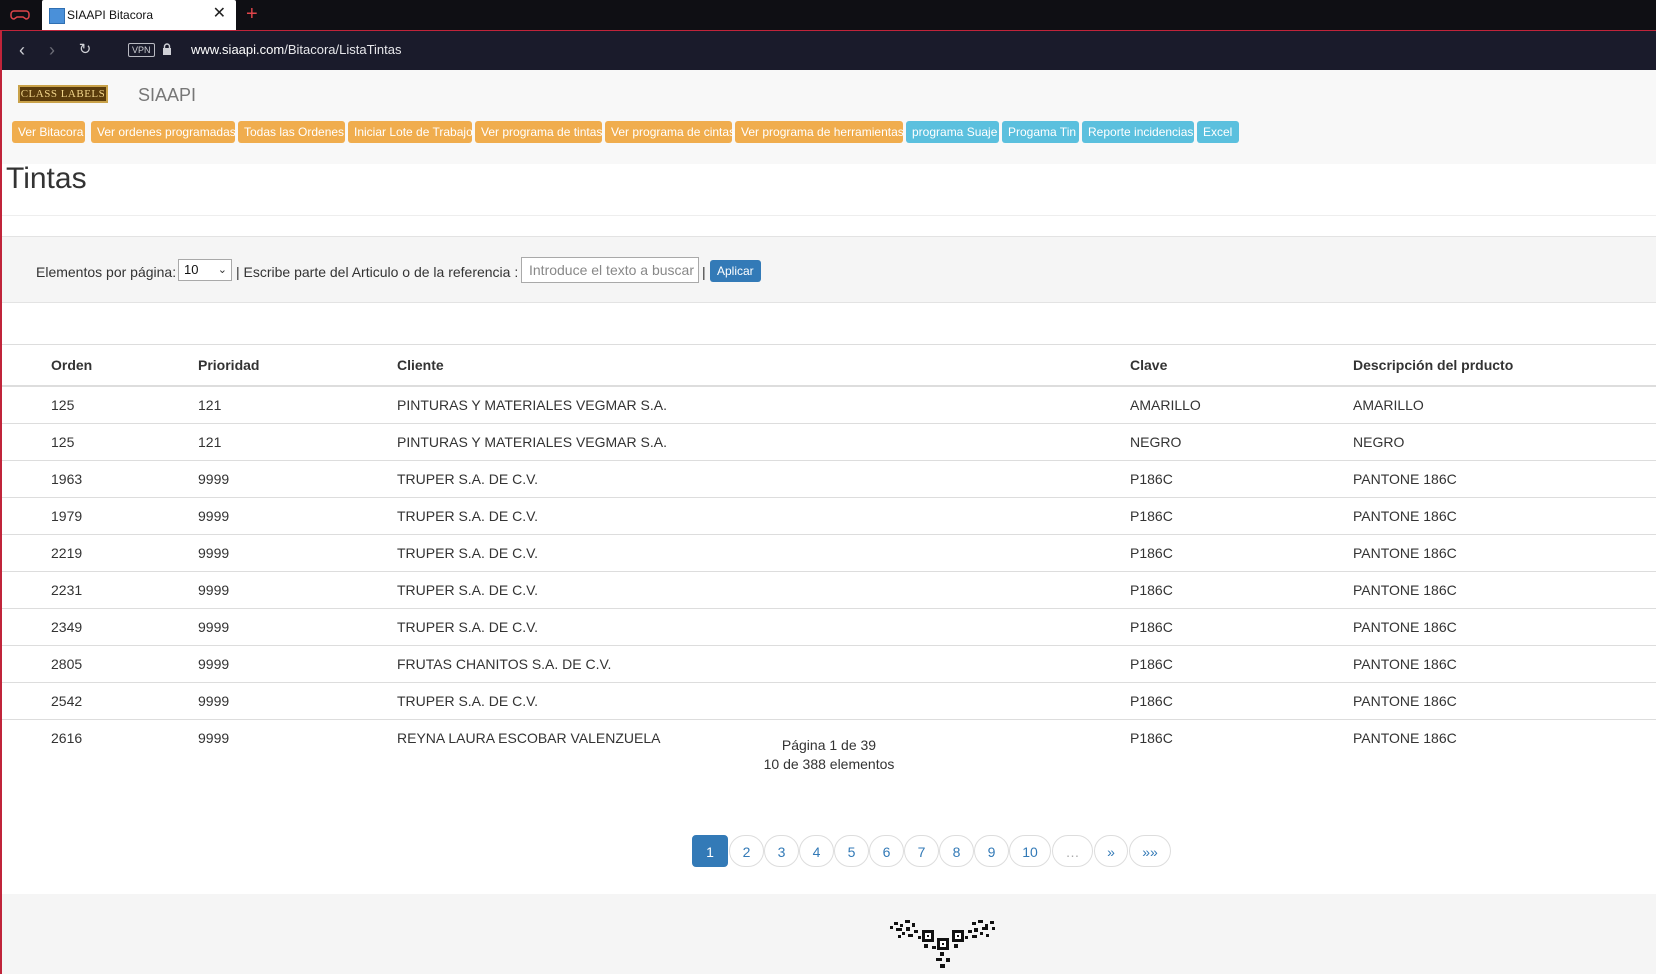 Image resolution: width=1656 pixels, height=974 pixels. What do you see at coordinates (191, 269) in the screenshot?
I see `per-page-value: 10` at bounding box center [191, 269].